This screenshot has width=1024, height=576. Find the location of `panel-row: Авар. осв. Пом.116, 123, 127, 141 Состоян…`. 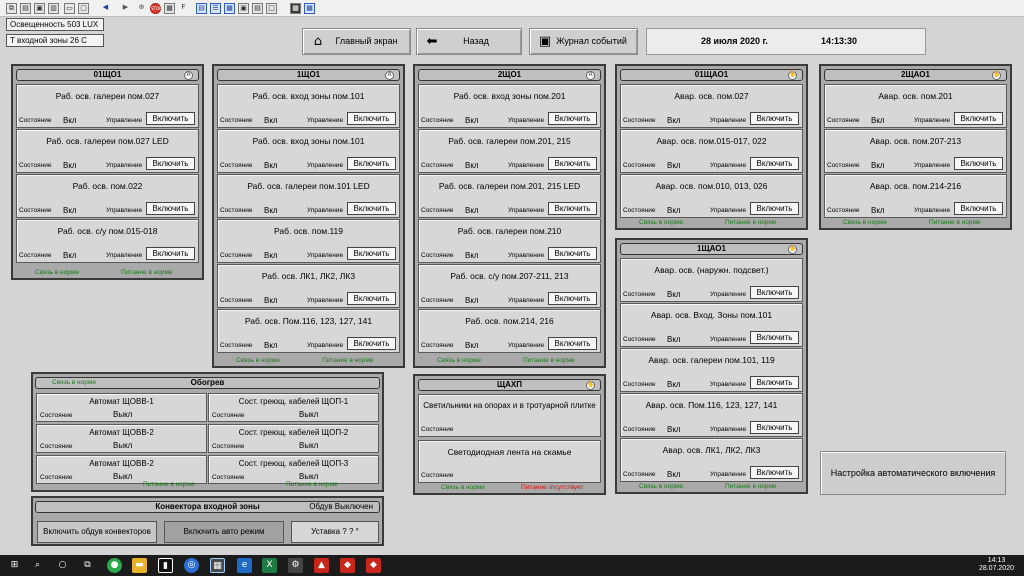

panel-row: Авар. осв. Пом.116, 123, 127, 141 Состоян… is located at coordinates (711, 415).